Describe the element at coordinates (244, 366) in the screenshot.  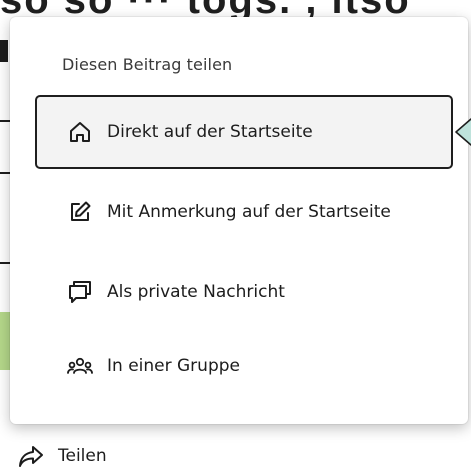
I see `share-option-group: In einer Gruppe` at that location.